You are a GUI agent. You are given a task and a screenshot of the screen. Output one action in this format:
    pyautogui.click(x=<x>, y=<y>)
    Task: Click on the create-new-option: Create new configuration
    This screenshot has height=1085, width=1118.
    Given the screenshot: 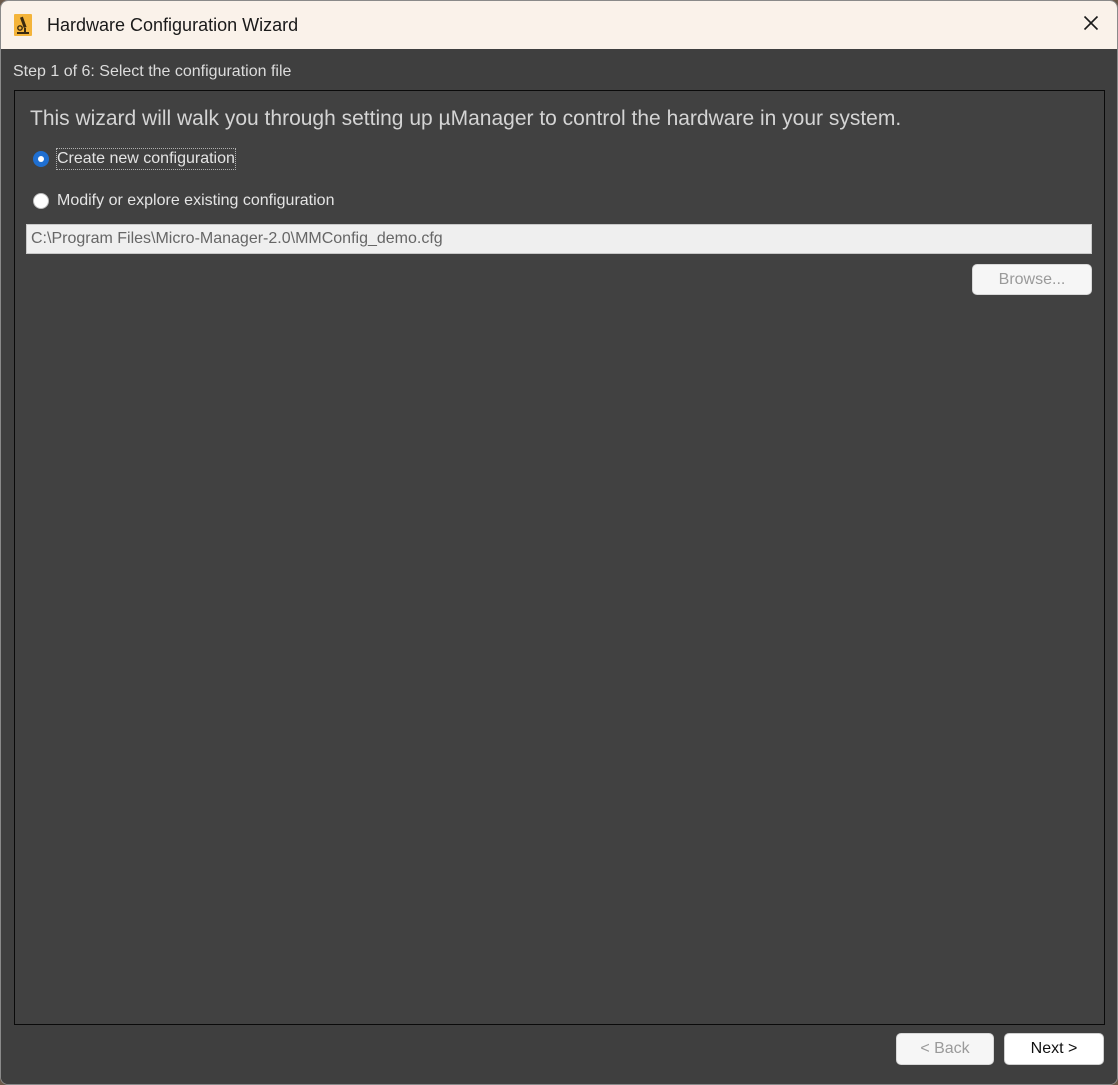 What is the action you would take?
    pyautogui.click(x=134, y=159)
    